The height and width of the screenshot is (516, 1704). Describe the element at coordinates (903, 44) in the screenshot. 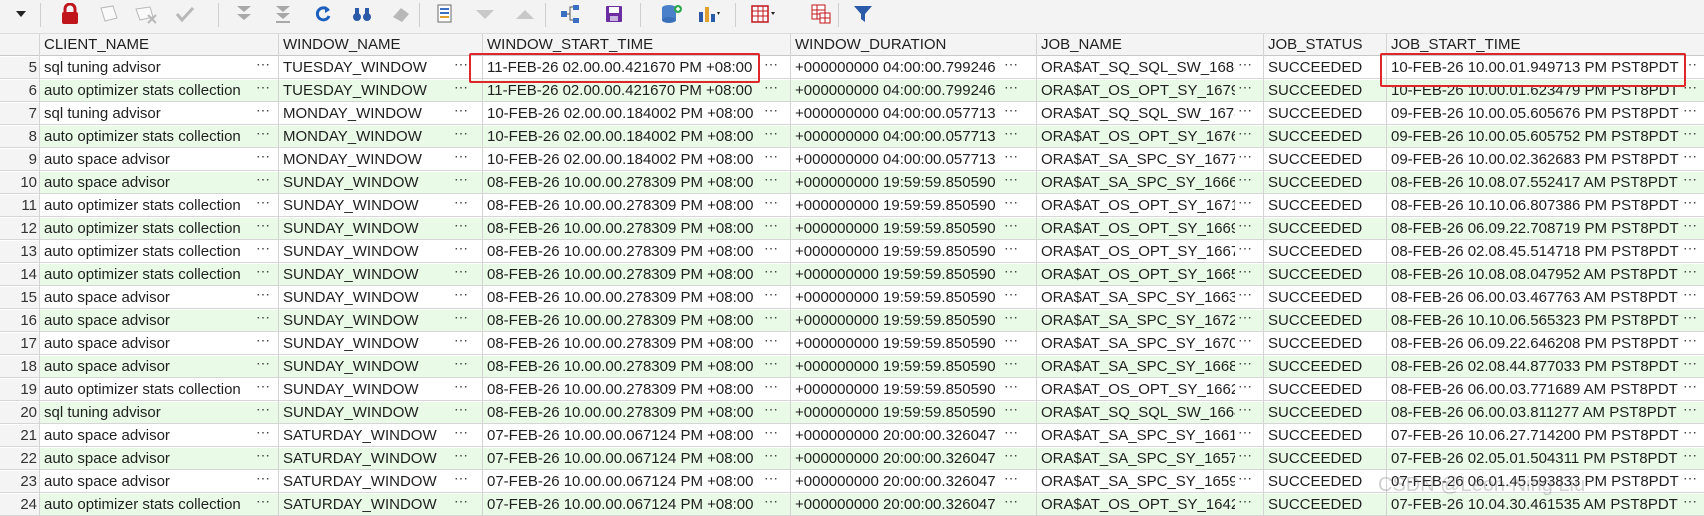

I see `column-header-window-duration: WINDOW_DURATION` at that location.